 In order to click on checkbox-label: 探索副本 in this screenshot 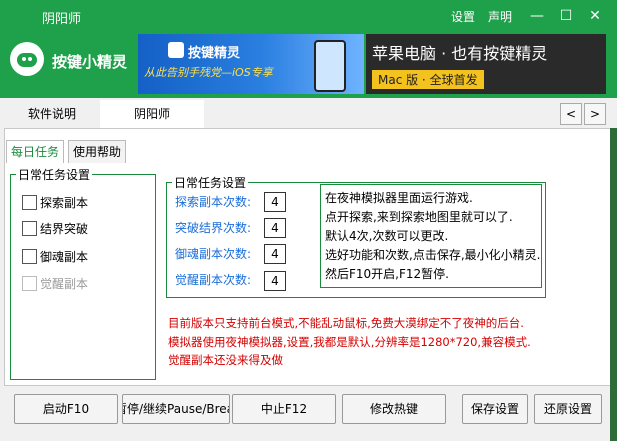, I will do `click(64, 202)`.